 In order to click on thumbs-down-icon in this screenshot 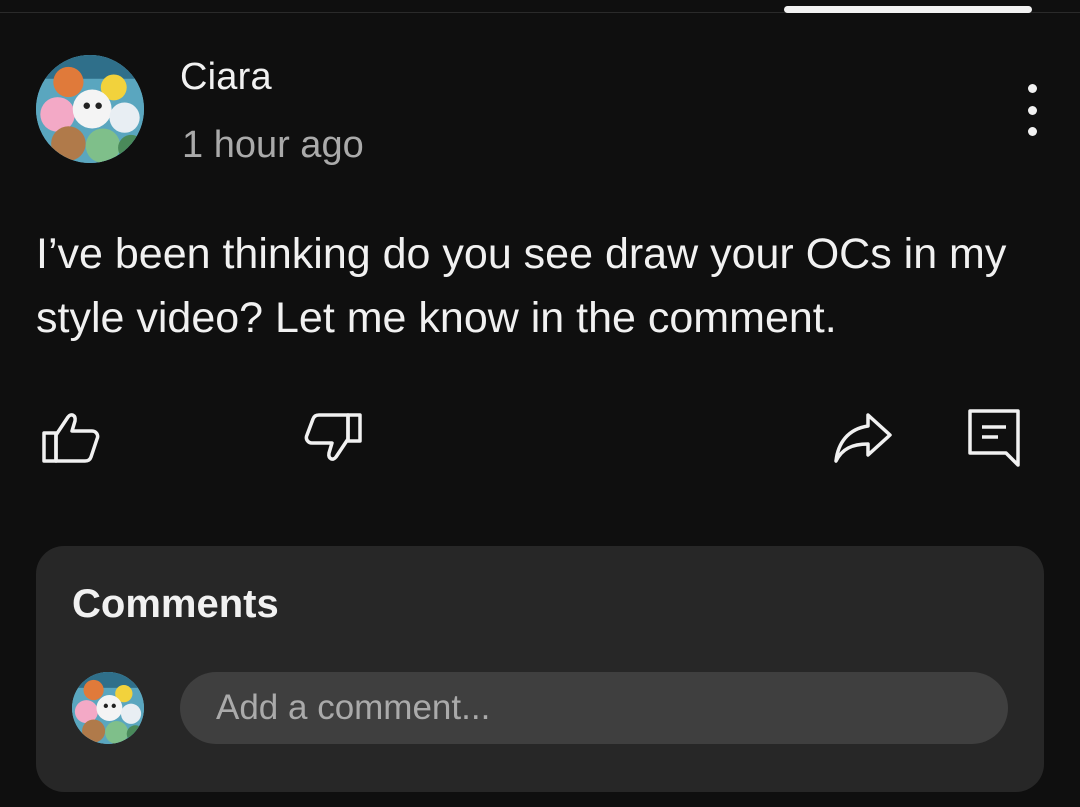, I will do `click(333, 437)`.